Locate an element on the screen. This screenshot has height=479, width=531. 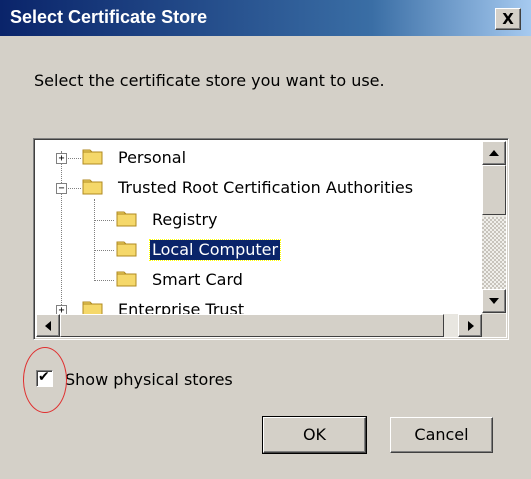
scroll-left-button is located at coordinates (48, 325).